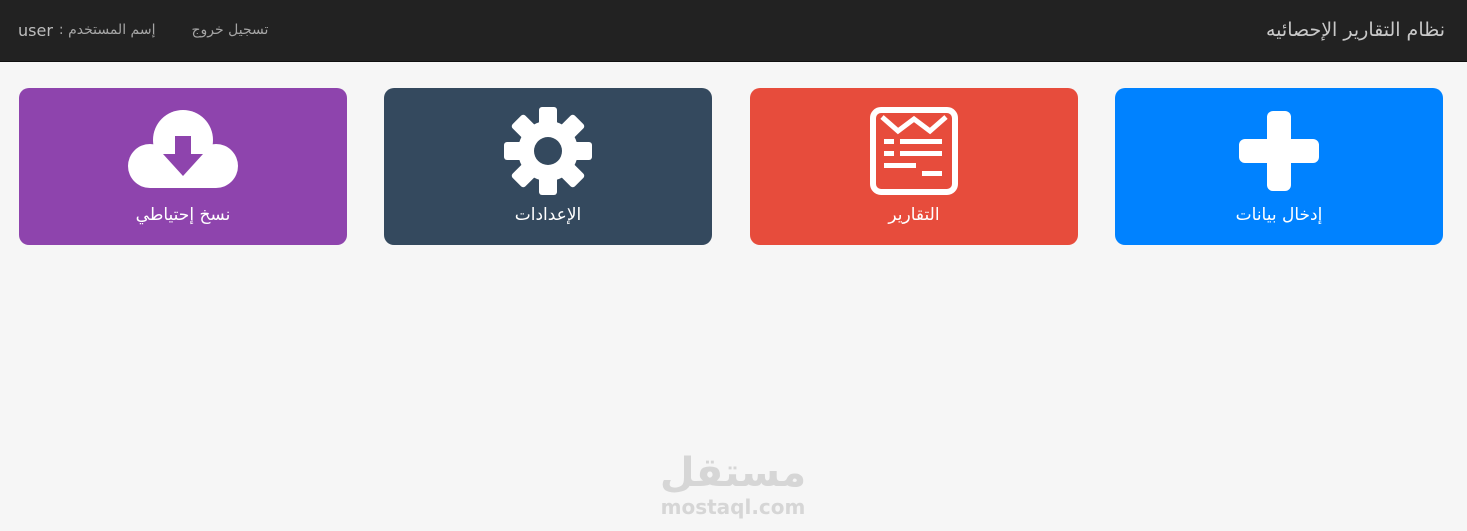 Image resolution: width=1467 pixels, height=531 pixels. I want to click on settings-tile: الإعدادات, so click(548, 166).